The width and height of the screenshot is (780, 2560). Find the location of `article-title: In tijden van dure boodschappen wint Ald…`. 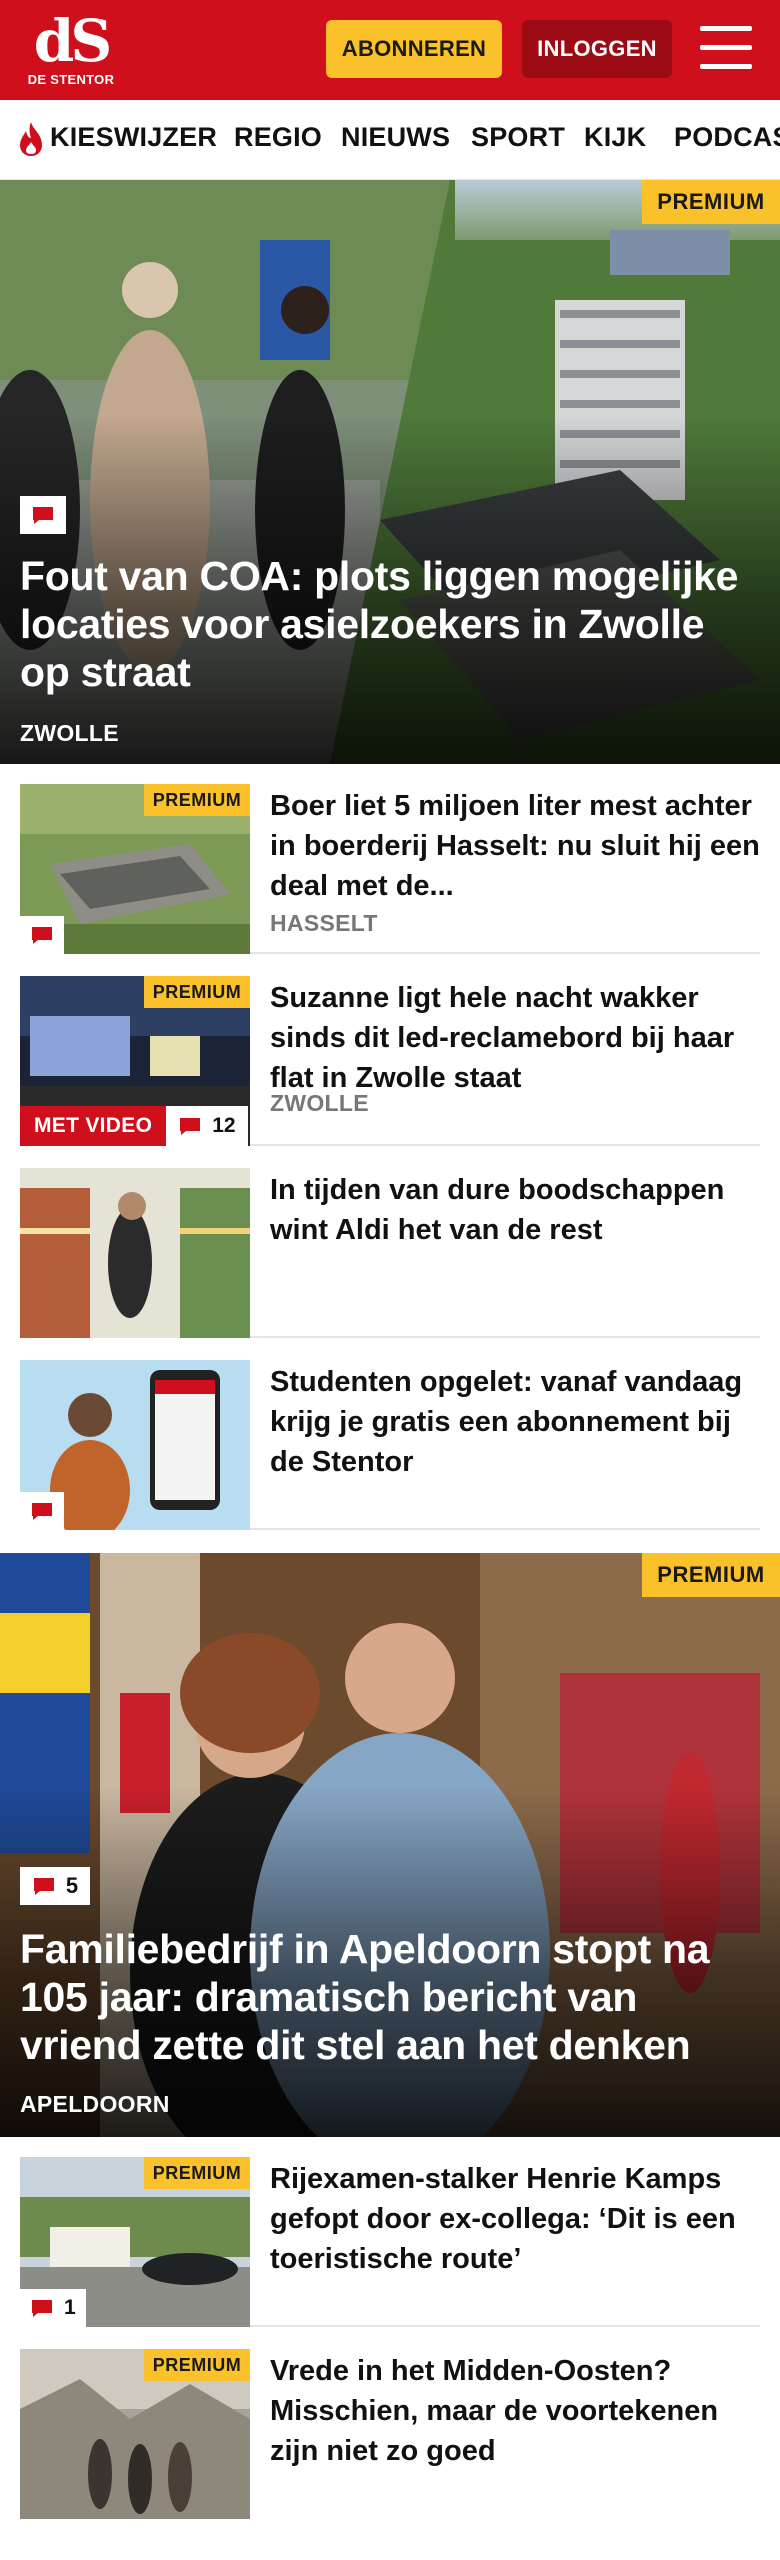

article-title: In tijden van dure boodschappen wint Ald… is located at coordinates (515, 1210).